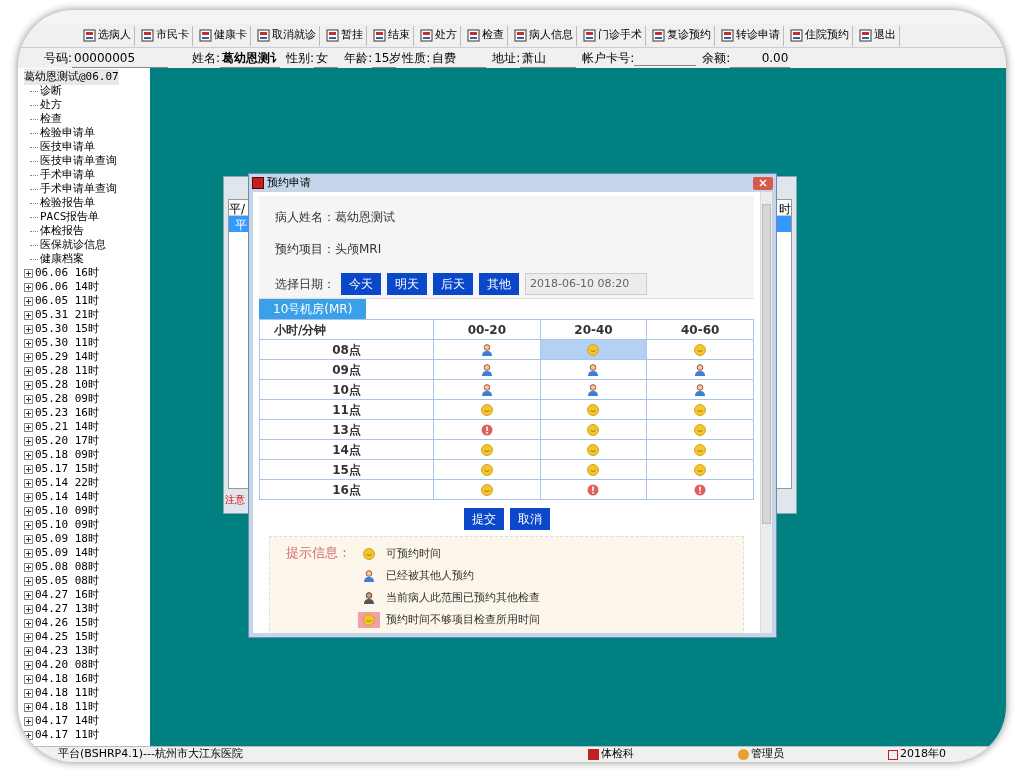 The width and height of the screenshot is (1015, 784). I want to click on dialog-button: 取消, so click(529, 519).